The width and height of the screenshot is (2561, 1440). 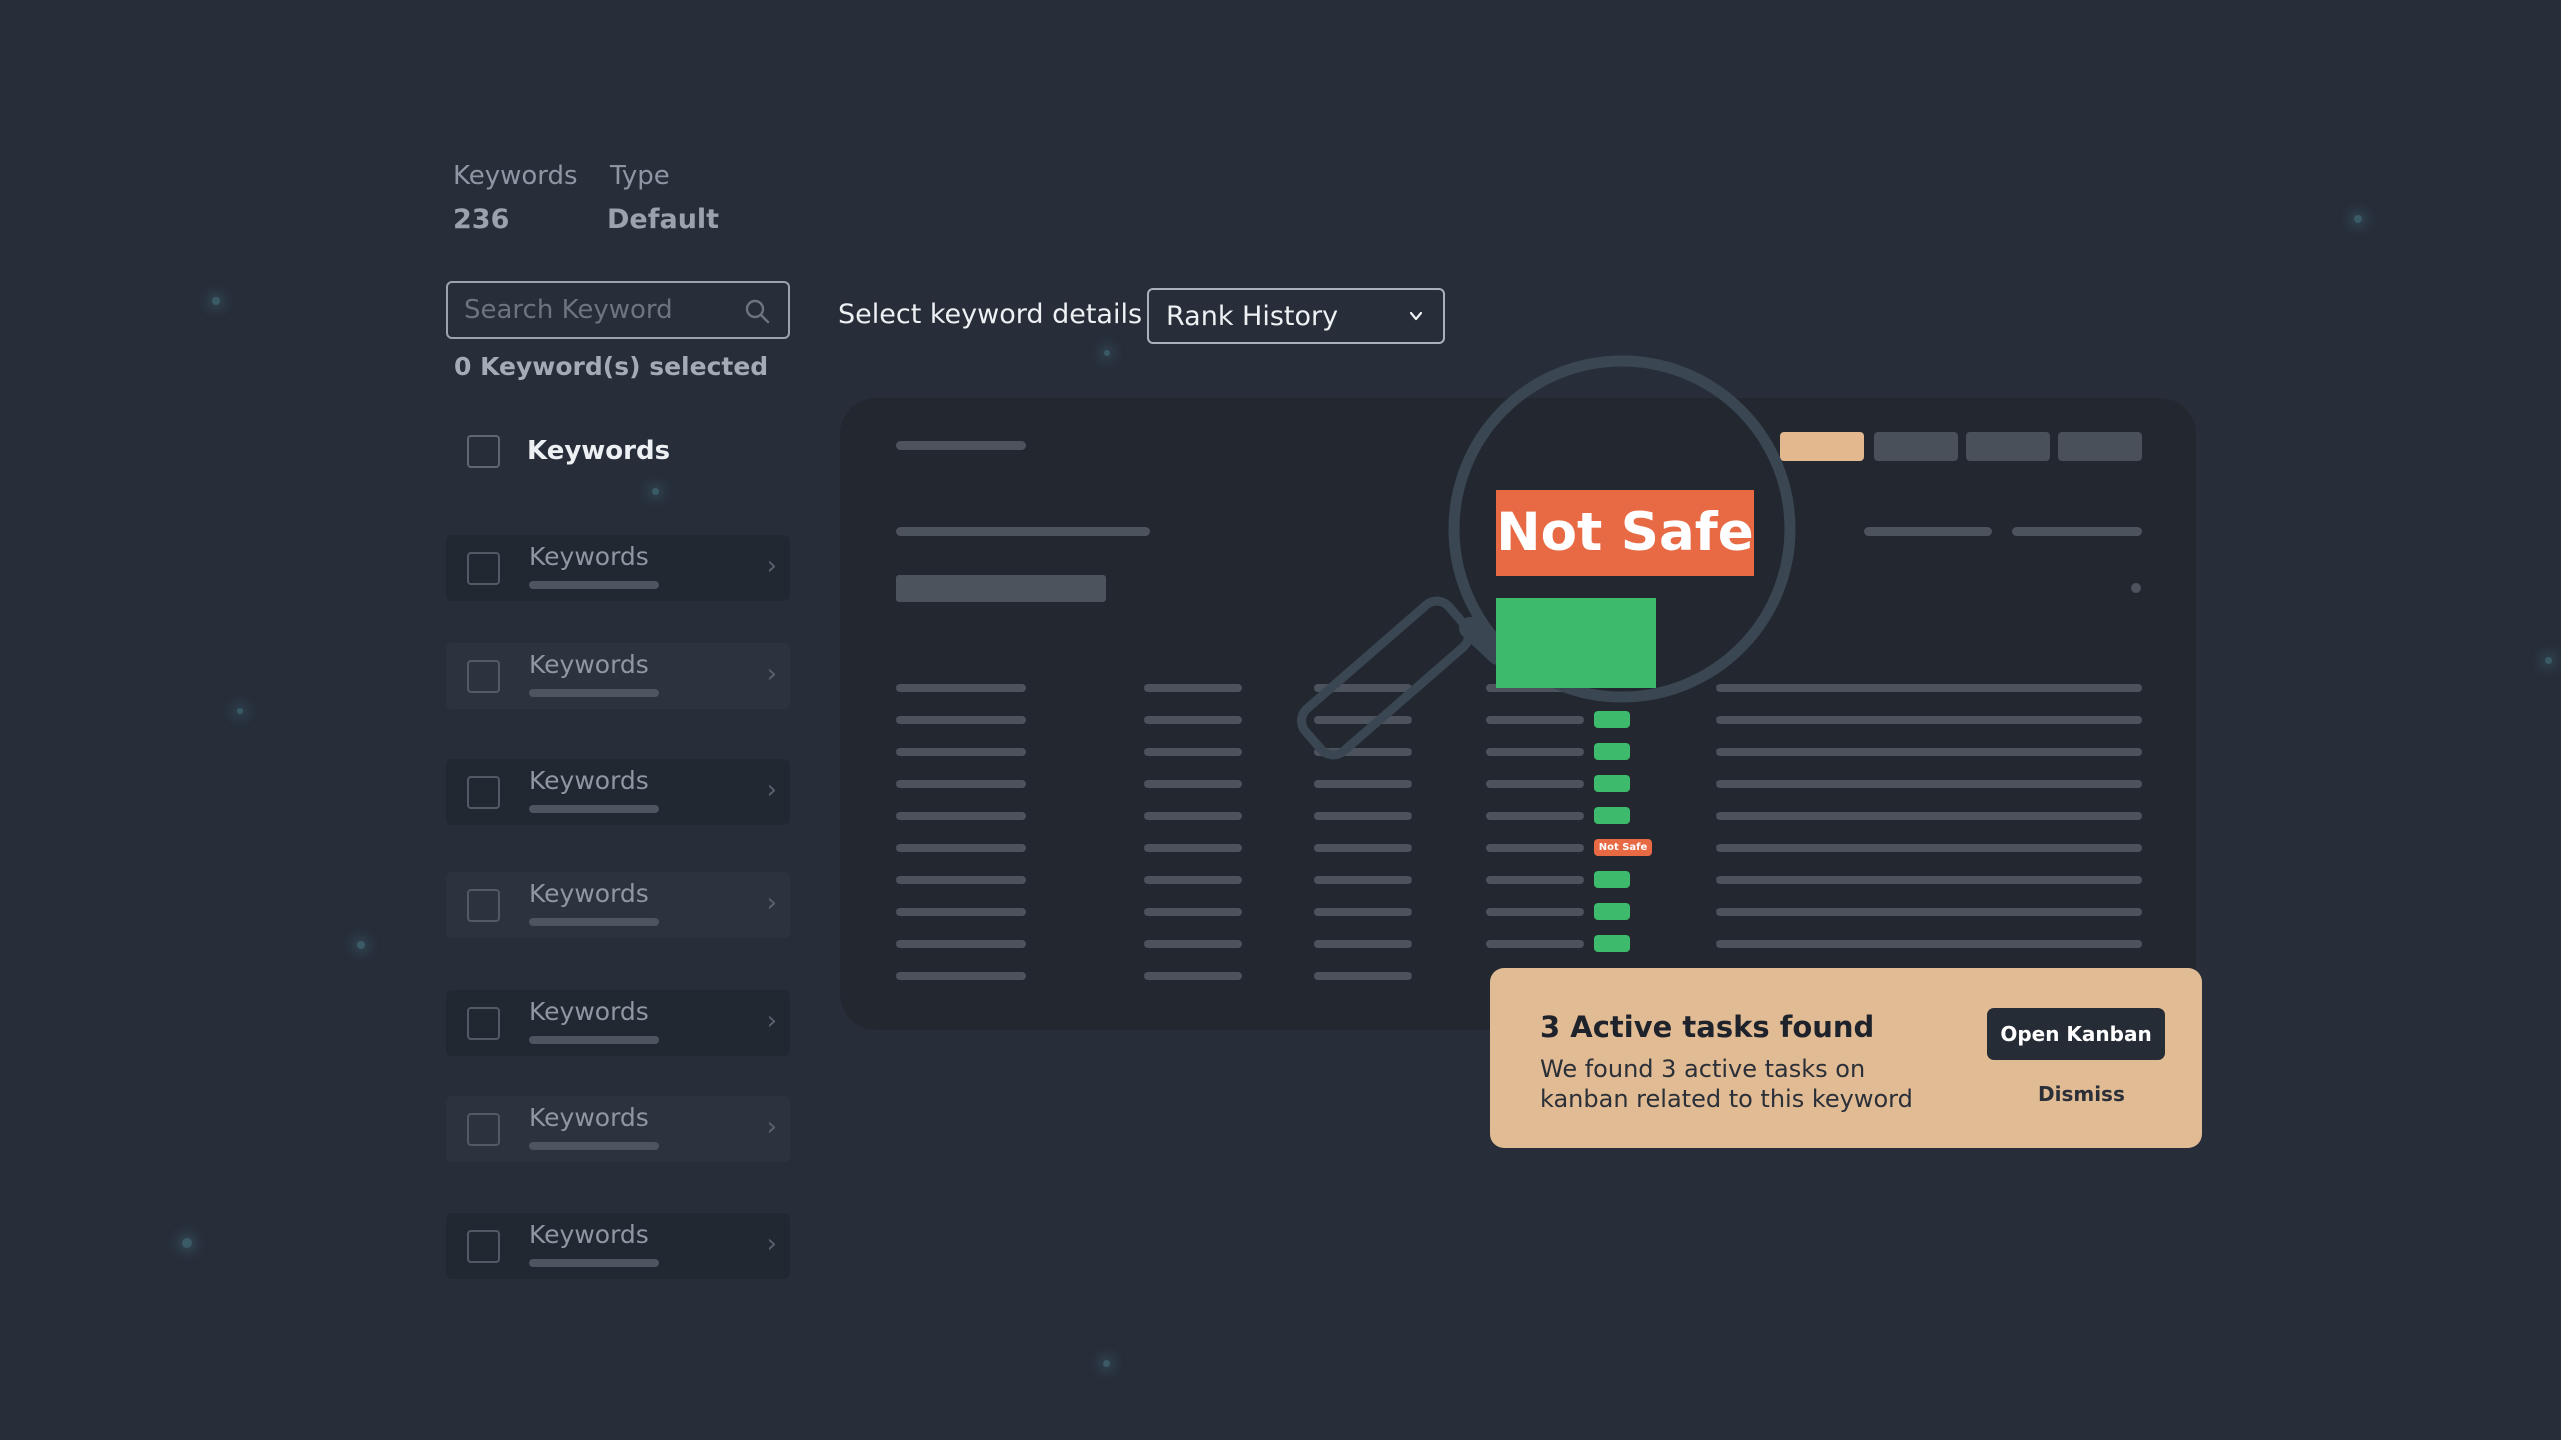 I want to click on placeholder-title, so click(x=961, y=445).